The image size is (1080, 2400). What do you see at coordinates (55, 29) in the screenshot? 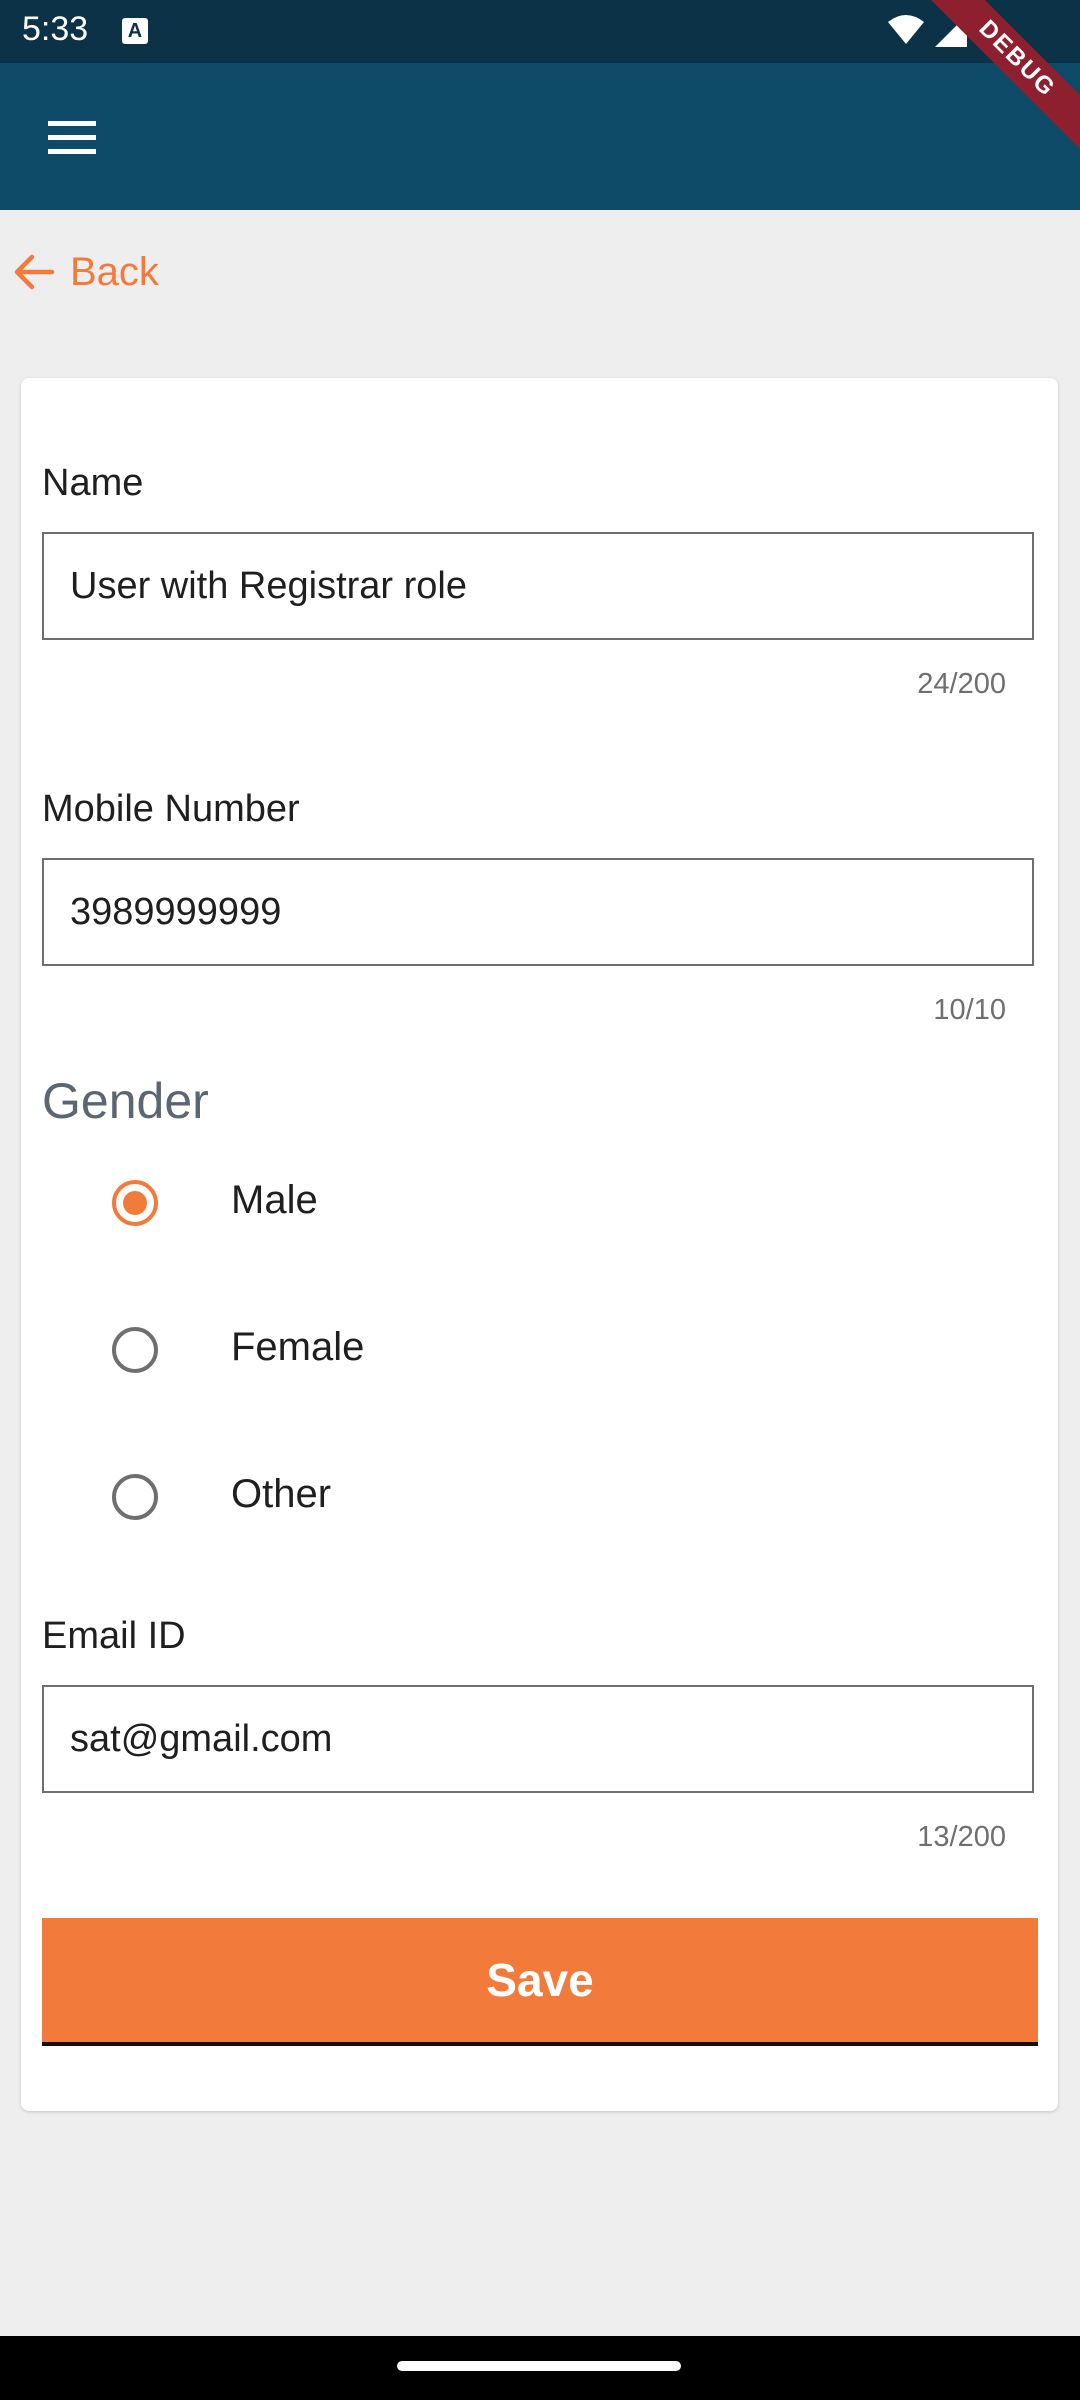
I see `status-time: 5:33` at bounding box center [55, 29].